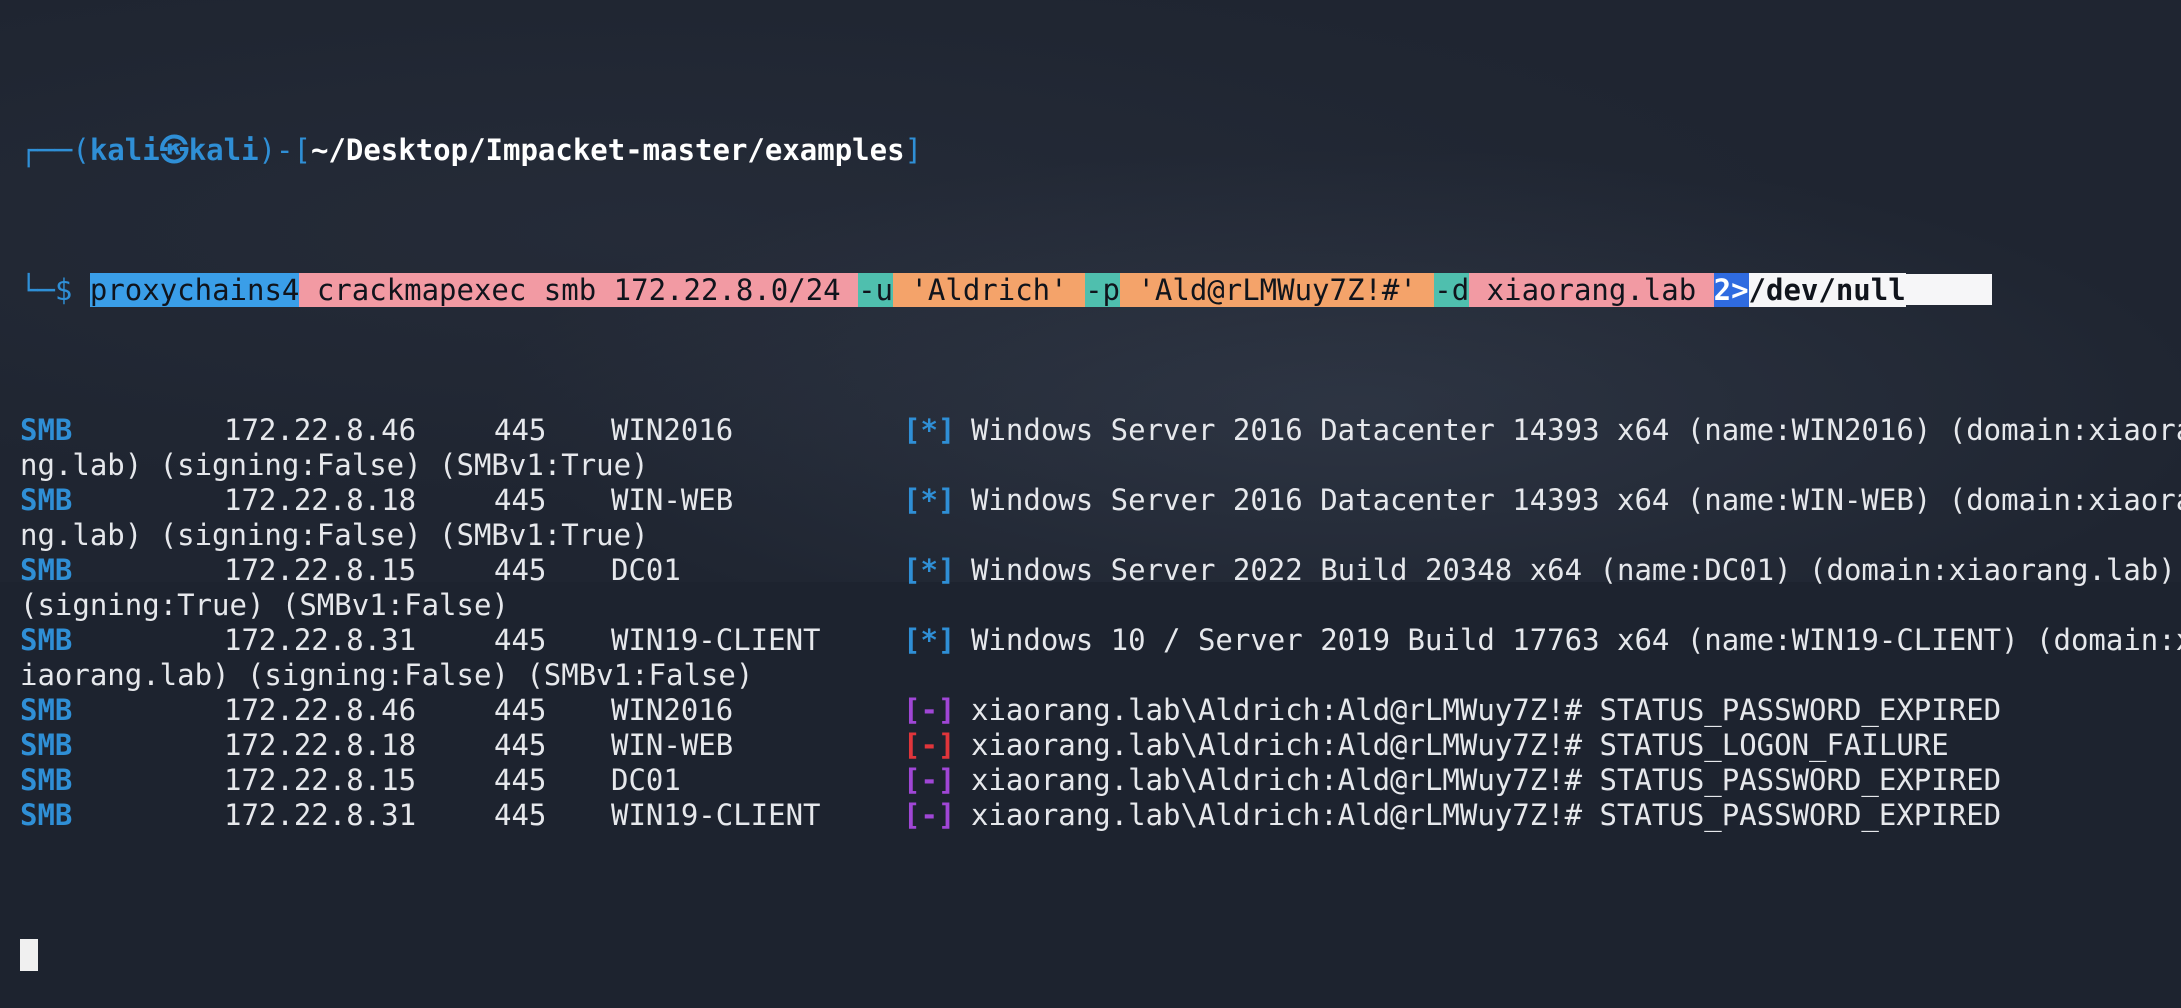  What do you see at coordinates (264, 605) in the screenshot?
I see `output-text-wrap: (signing:True) (SMBv1:False)` at bounding box center [264, 605].